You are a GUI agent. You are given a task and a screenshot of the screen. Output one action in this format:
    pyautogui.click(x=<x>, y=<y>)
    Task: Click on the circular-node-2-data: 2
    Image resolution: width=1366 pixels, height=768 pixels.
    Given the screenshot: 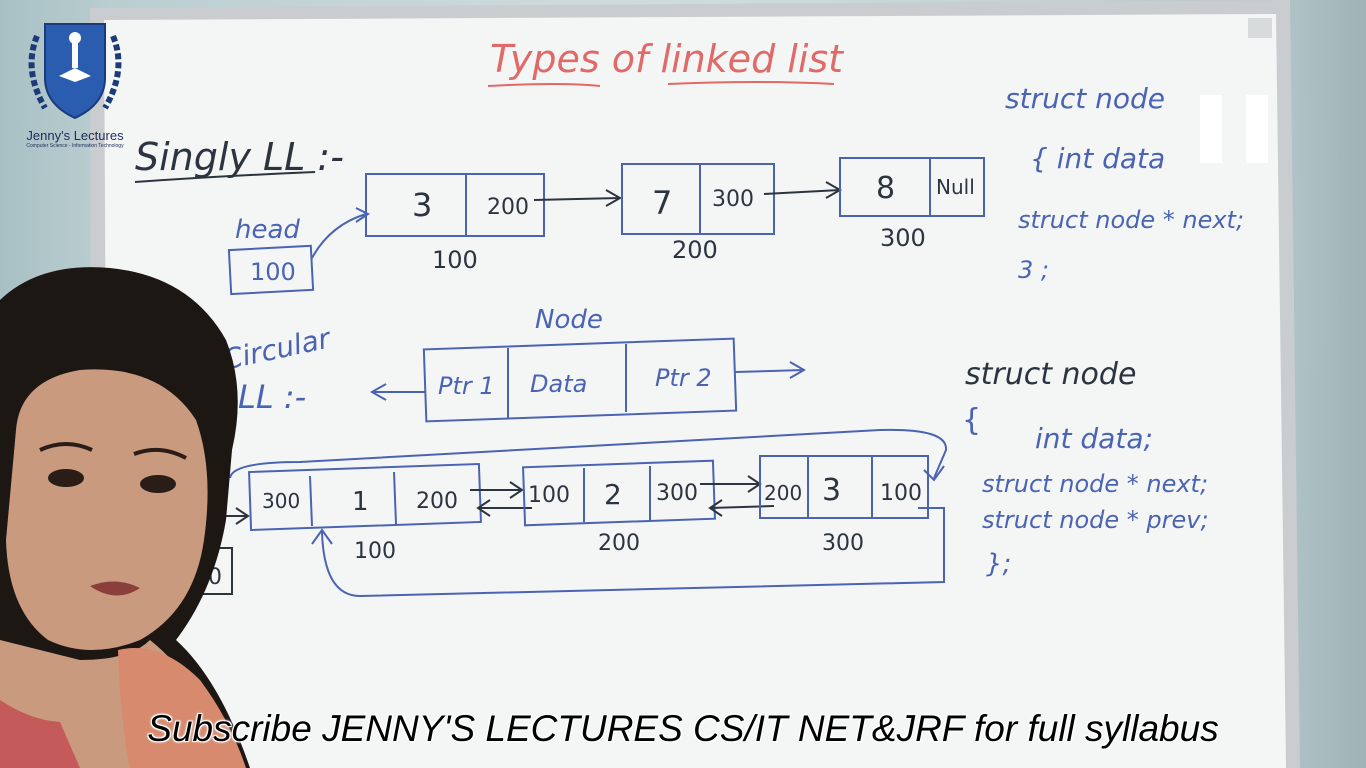 What is the action you would take?
    pyautogui.click(x=613, y=494)
    